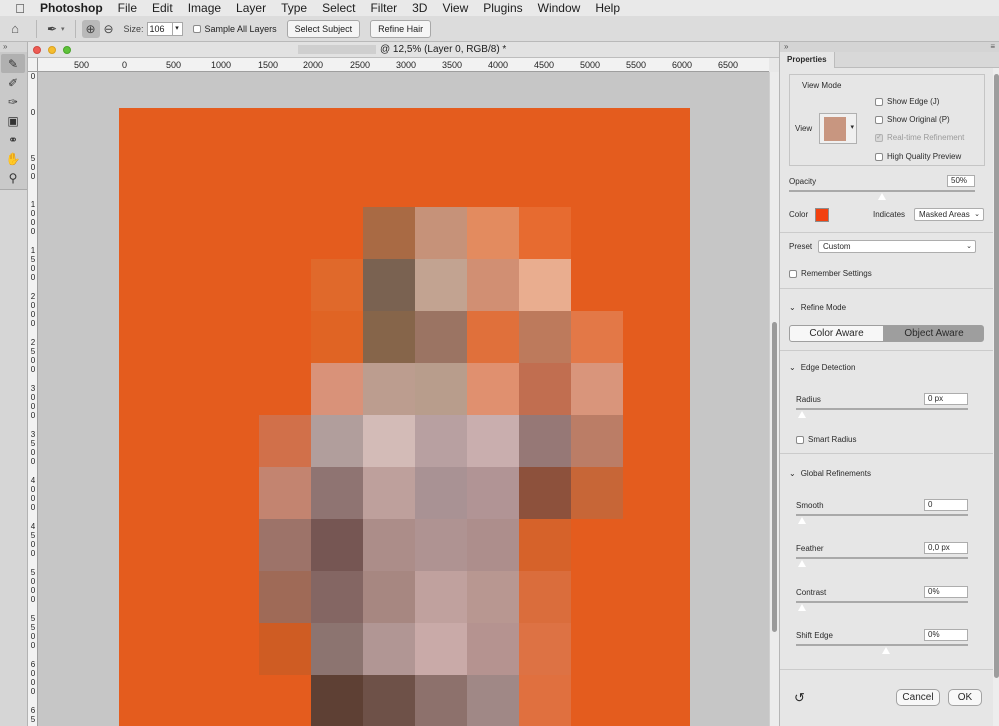 Image resolution: width=999 pixels, height=726 pixels. What do you see at coordinates (946, 592) in the screenshot?
I see `contrast-input: 0%` at bounding box center [946, 592].